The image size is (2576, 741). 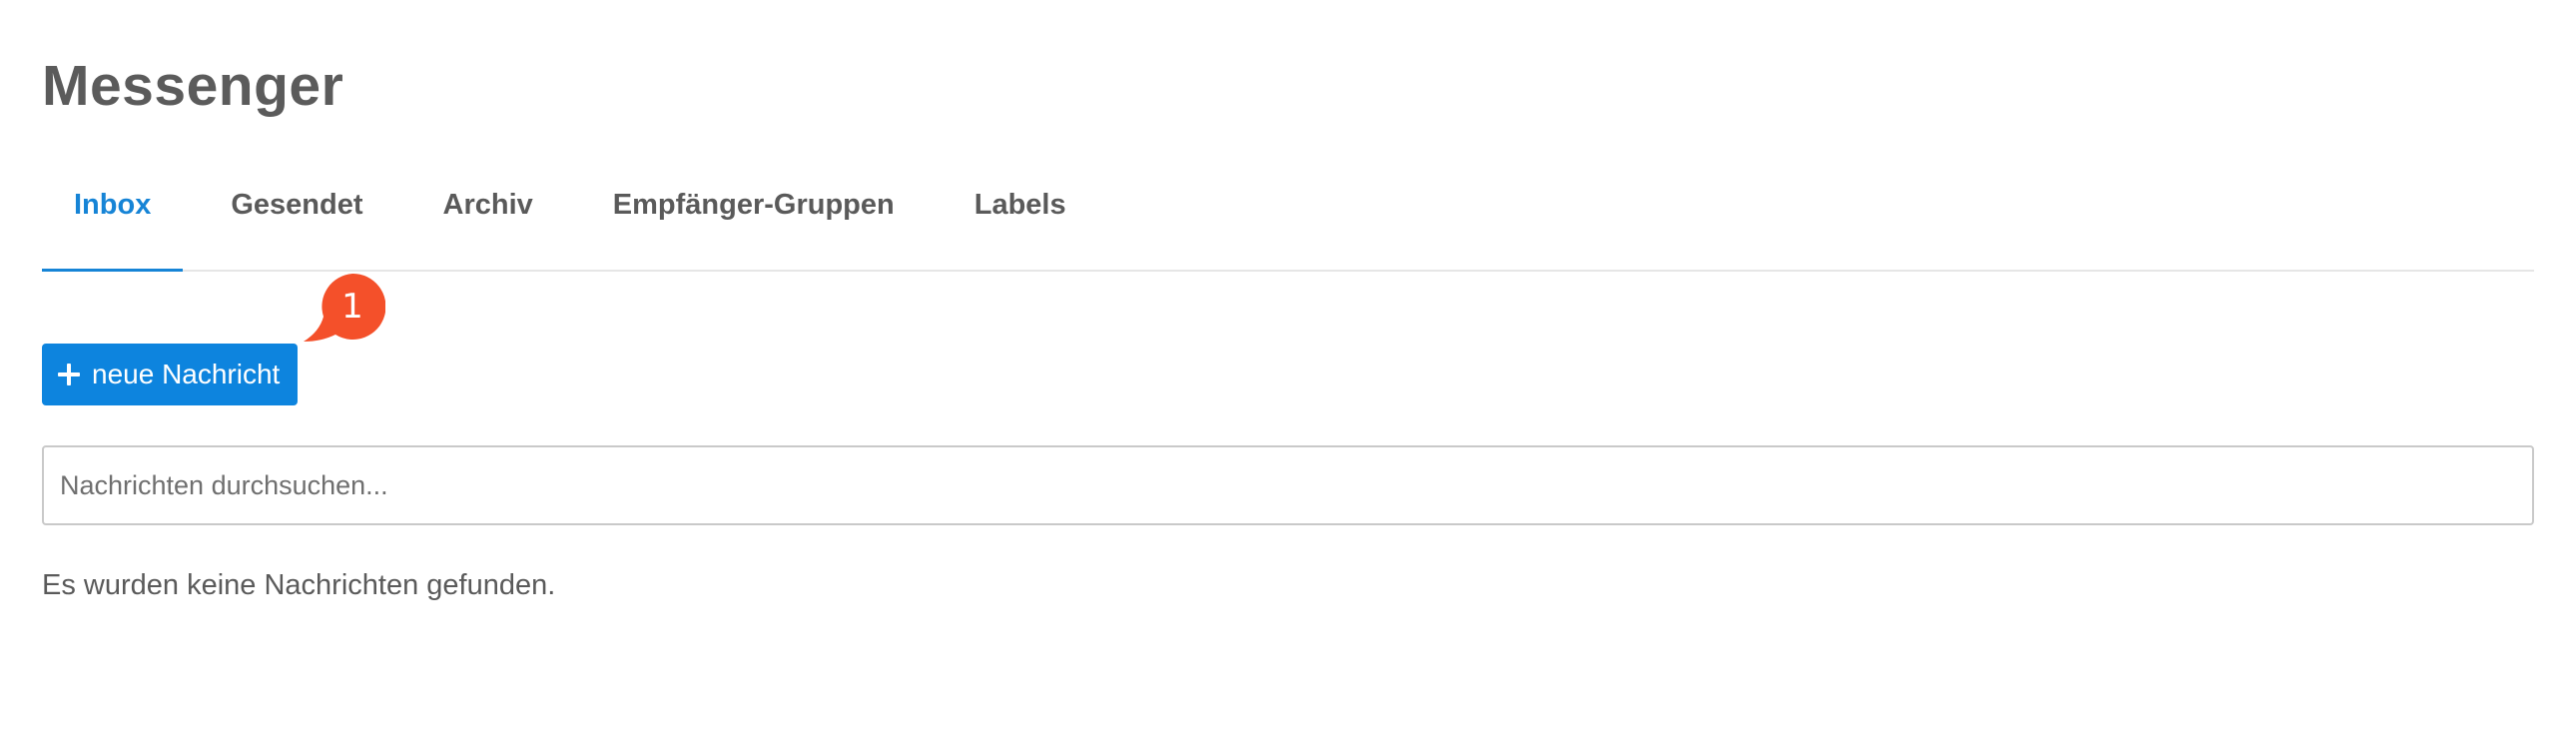 I want to click on tab-archiv: Archiv, so click(x=488, y=215).